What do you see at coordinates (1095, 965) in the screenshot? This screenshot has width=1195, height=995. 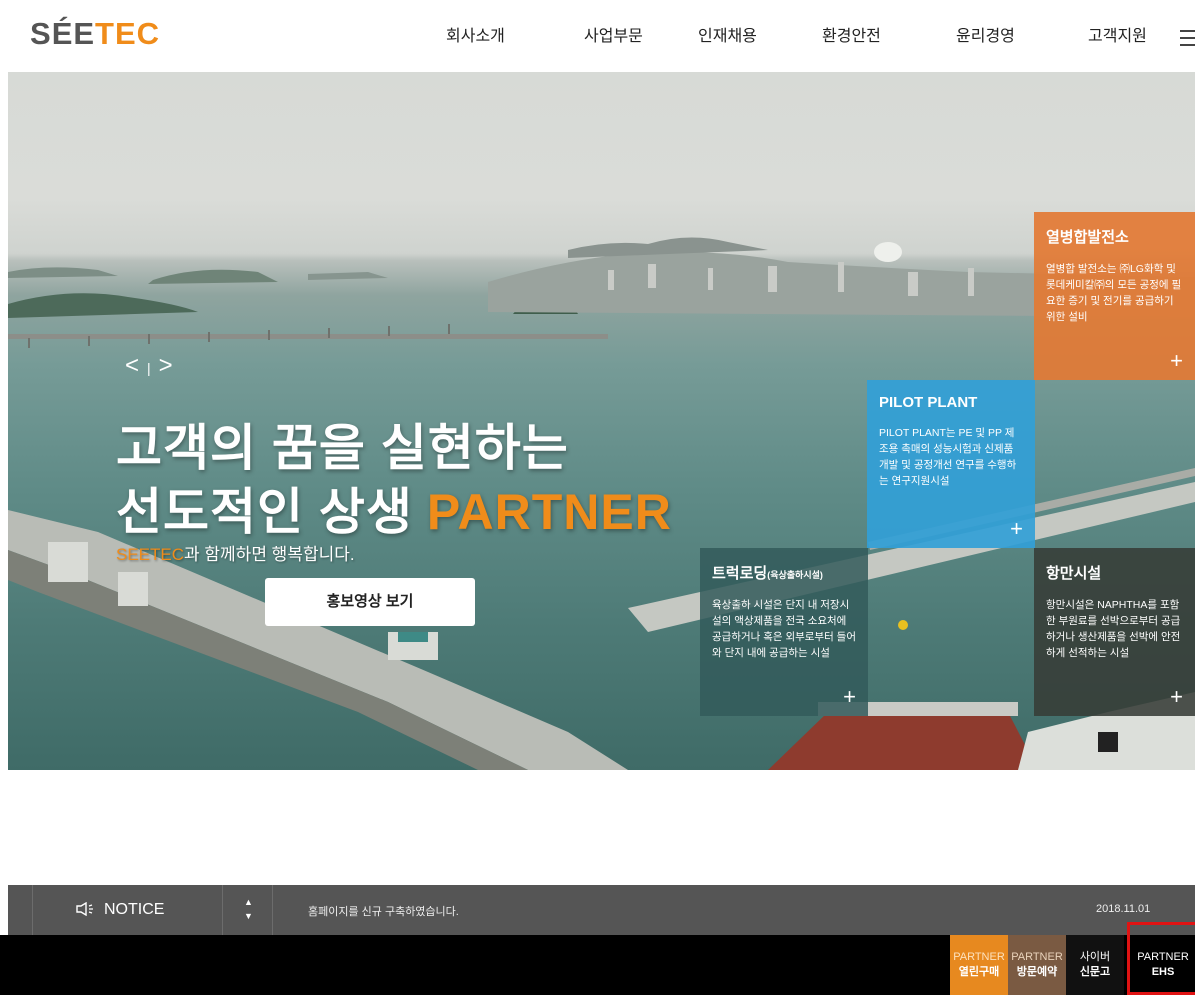 I see `cyber-petition-button: 사이버 신문고` at bounding box center [1095, 965].